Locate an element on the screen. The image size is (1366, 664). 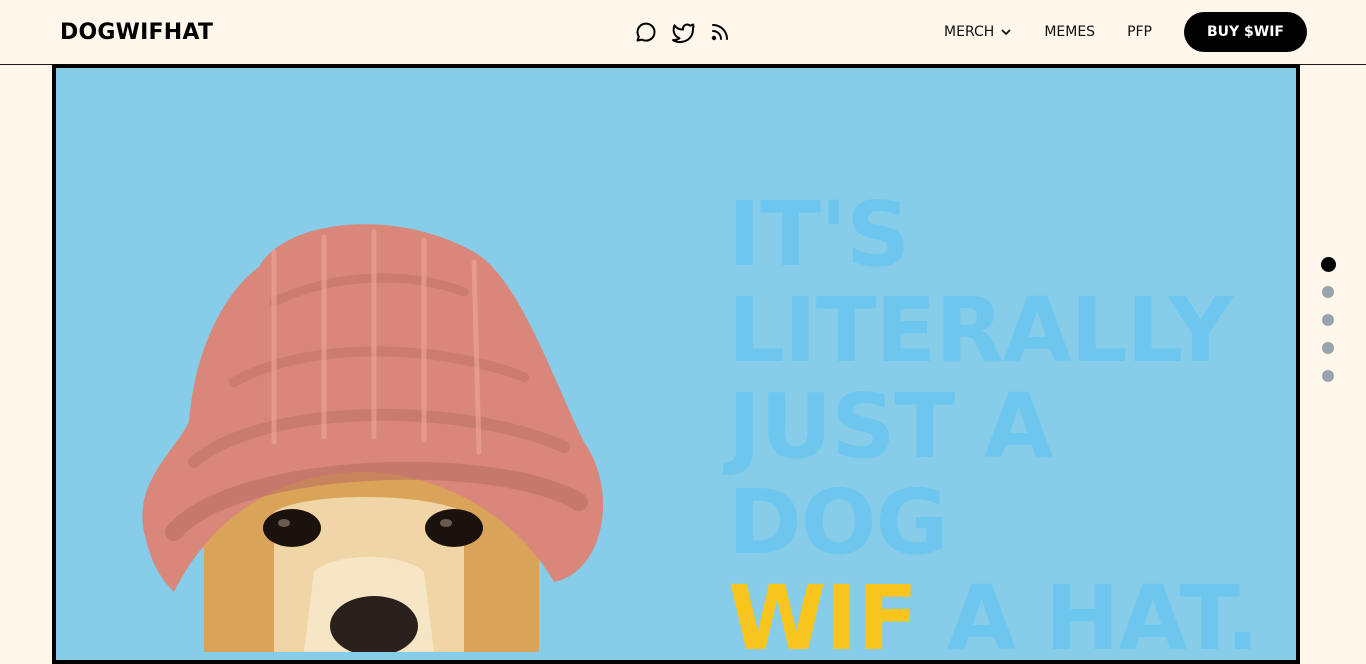
headline-line-3: JUST A is located at coordinates (890, 426).